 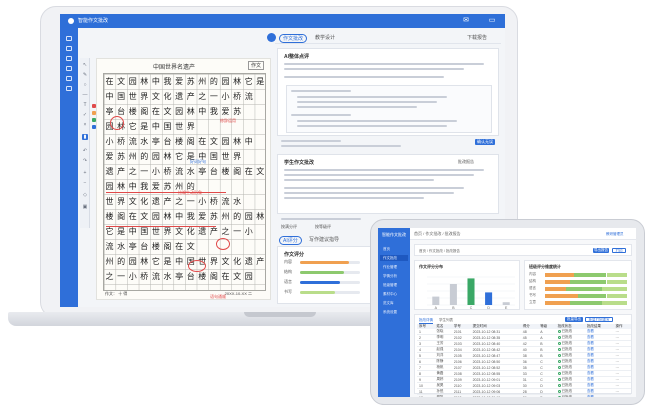 I want to click on tablet-nav-item: 学情分析, so click(x=394, y=276).